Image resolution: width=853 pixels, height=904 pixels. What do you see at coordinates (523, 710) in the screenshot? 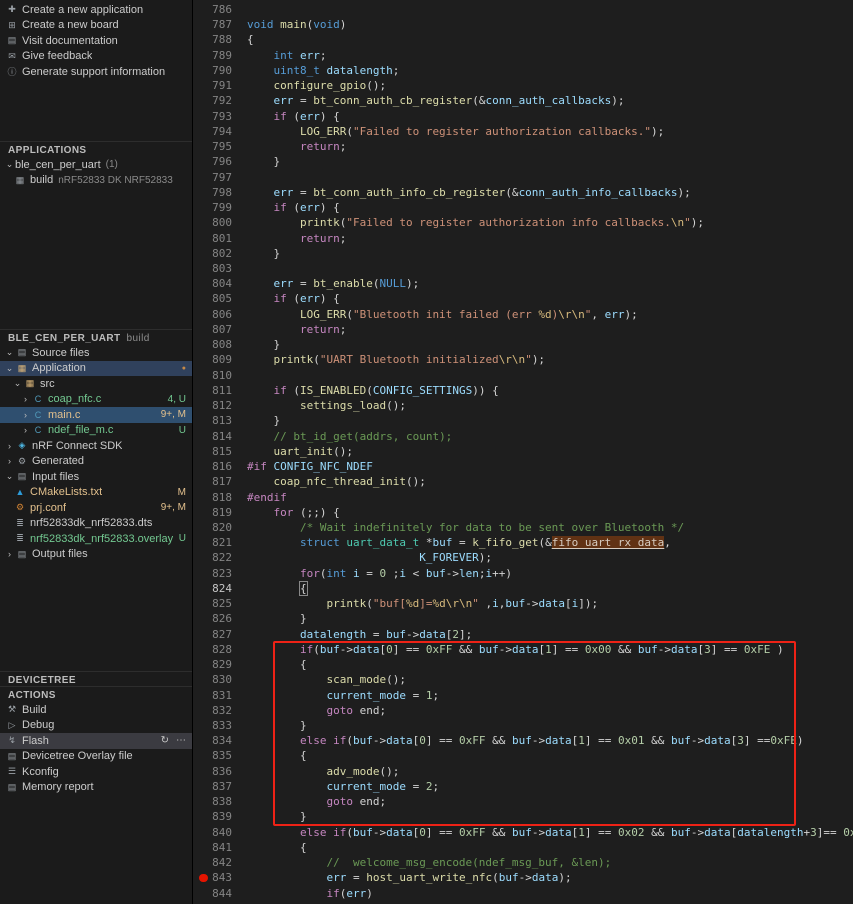
I see `code-line-832: 832 goto end;` at bounding box center [523, 710].